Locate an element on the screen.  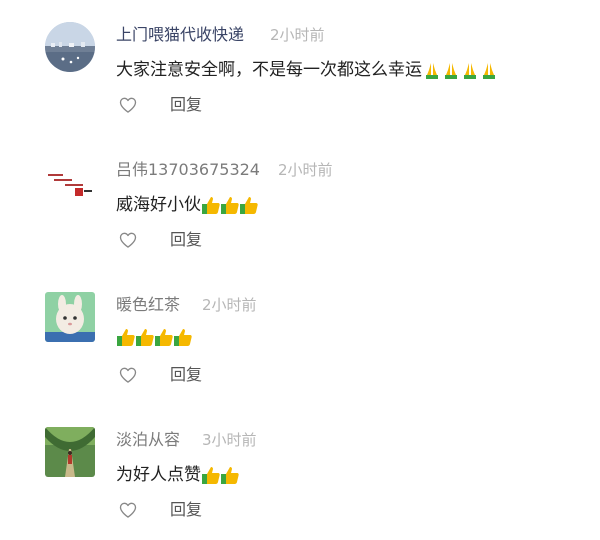
comment-text-body: 威海好小伙 is located at coordinates (158, 205).